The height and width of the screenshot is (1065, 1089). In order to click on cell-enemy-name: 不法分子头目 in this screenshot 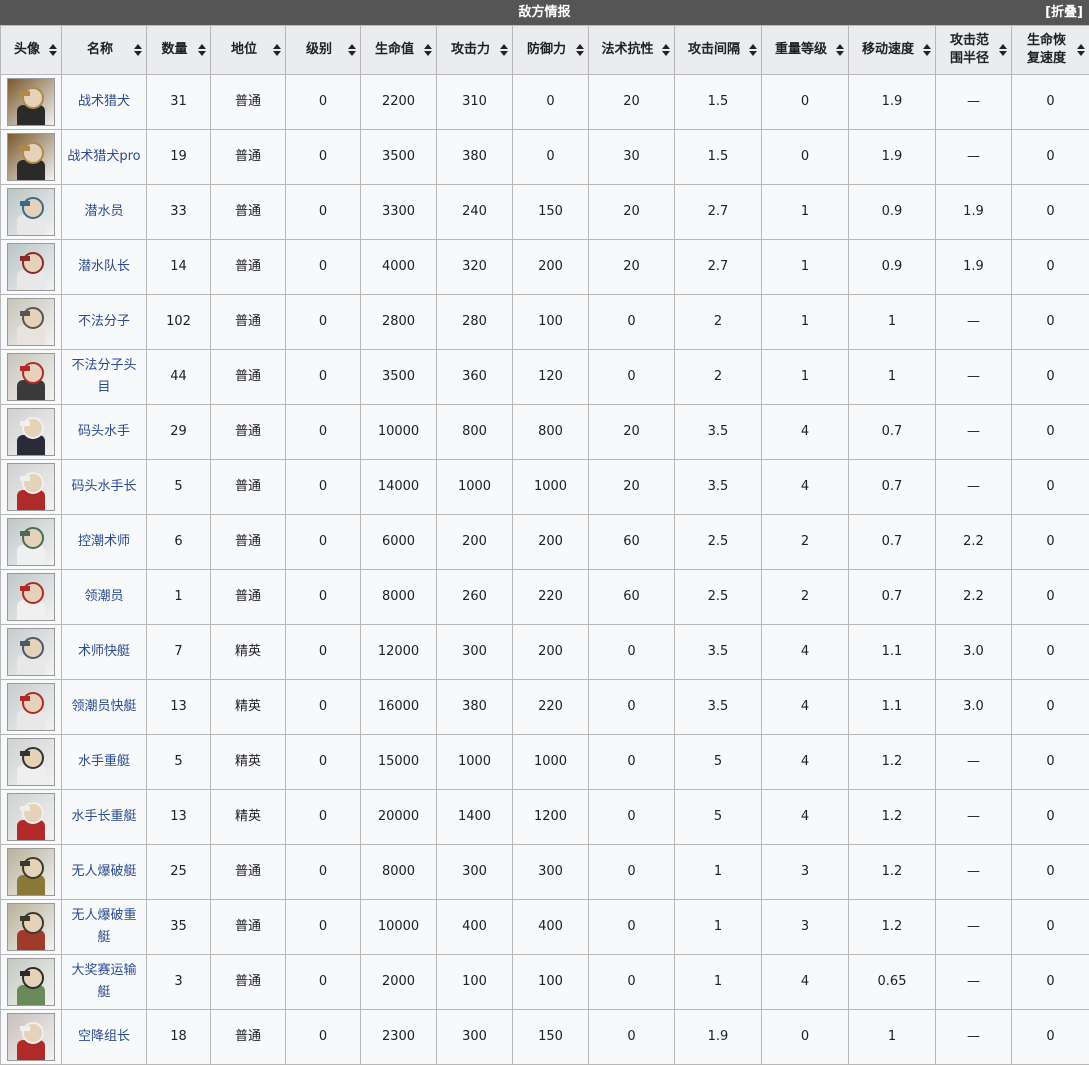, I will do `click(104, 377)`.